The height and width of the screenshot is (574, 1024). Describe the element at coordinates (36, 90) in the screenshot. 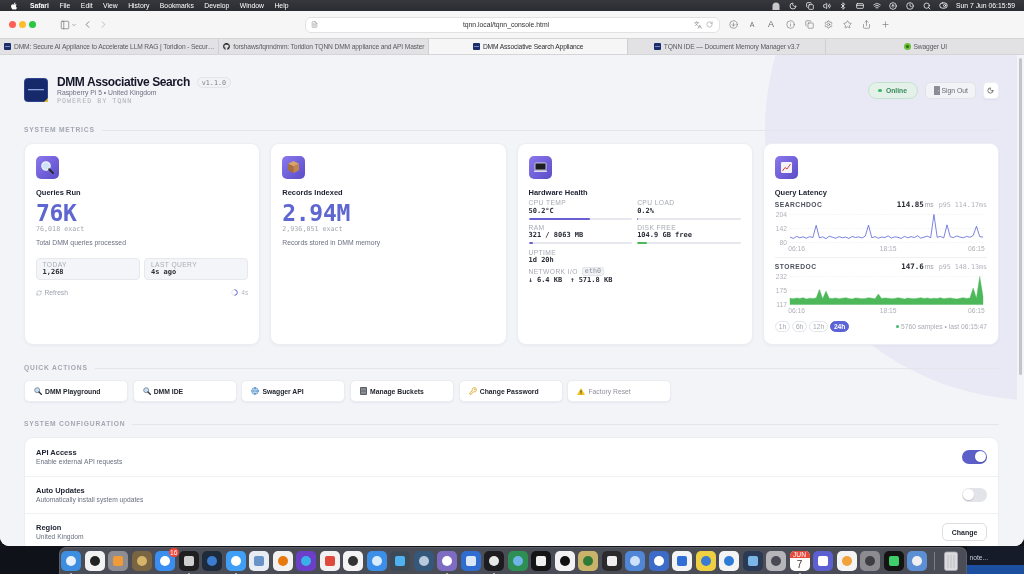

I see `logo-icon` at that location.